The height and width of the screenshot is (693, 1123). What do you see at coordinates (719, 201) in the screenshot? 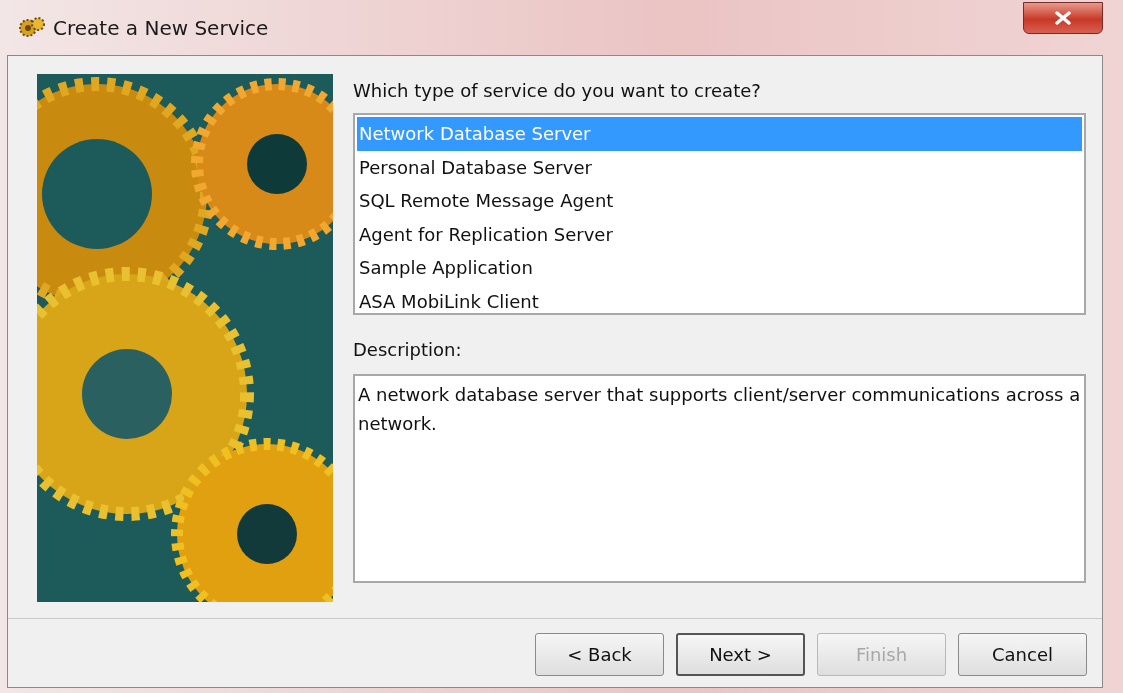
I see `service-type-item: SQL Remote Message Agent` at bounding box center [719, 201].